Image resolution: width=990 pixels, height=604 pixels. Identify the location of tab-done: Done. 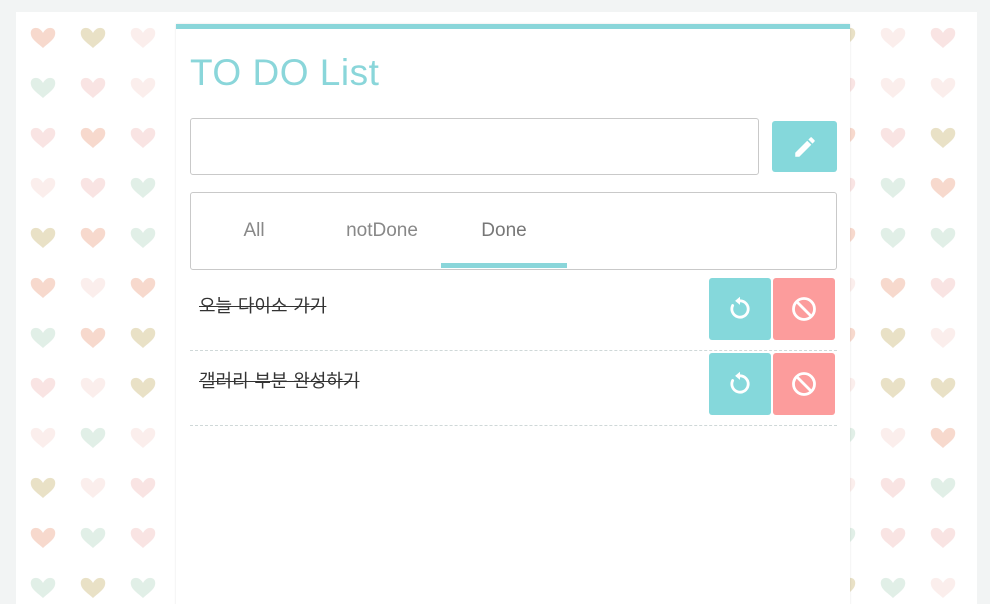
(504, 231).